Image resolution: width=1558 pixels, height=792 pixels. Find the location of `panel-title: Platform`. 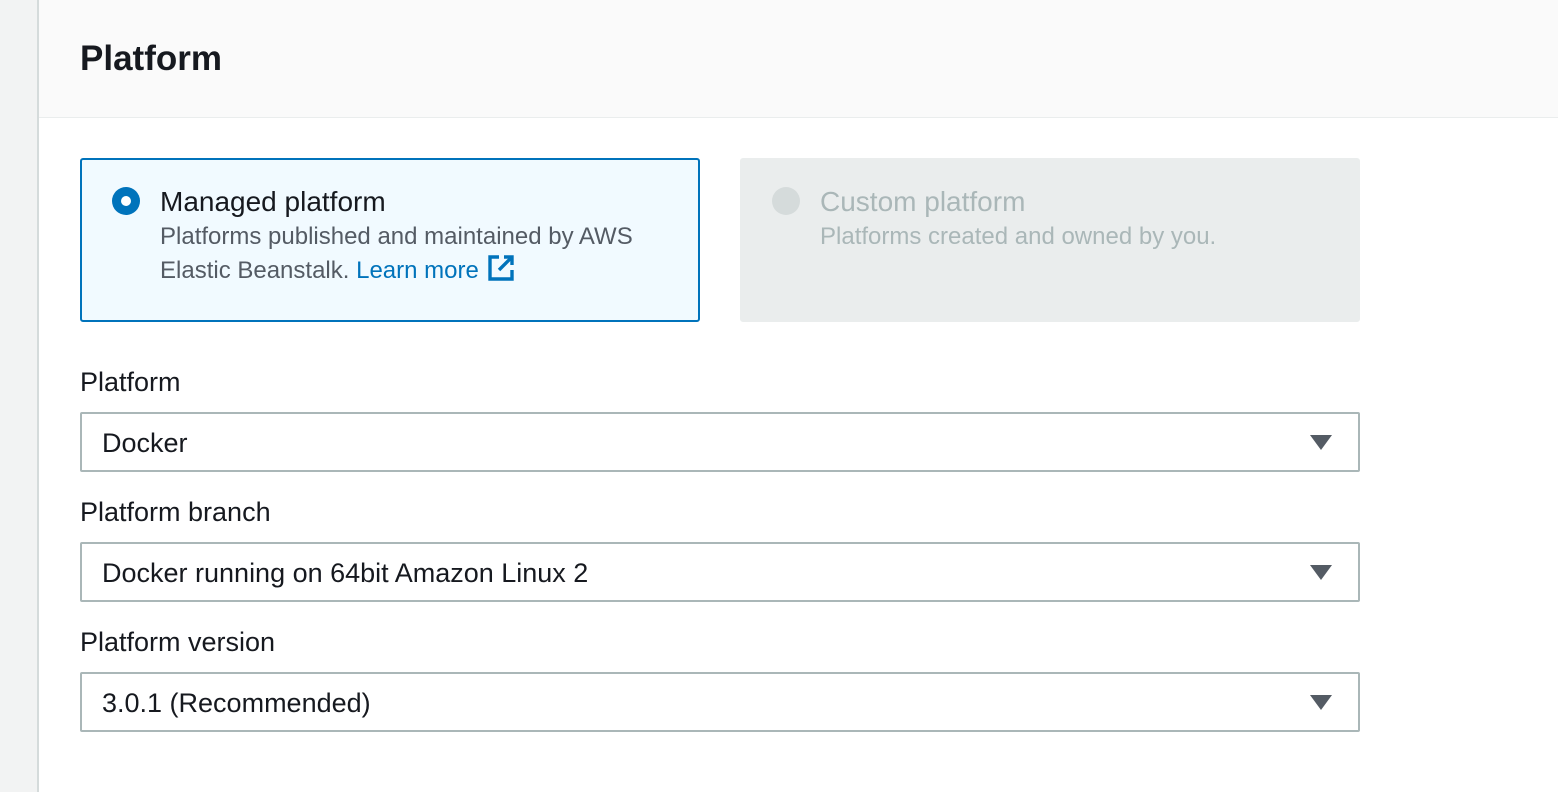

panel-title: Platform is located at coordinates (151, 58).